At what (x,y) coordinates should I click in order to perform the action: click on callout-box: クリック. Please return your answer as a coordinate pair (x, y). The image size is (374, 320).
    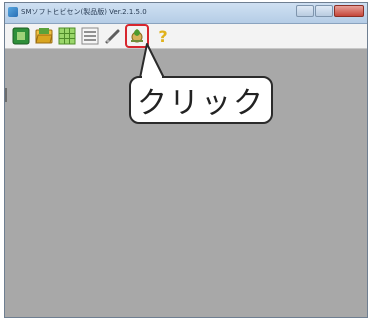
    Looking at the image, I should click on (201, 100).